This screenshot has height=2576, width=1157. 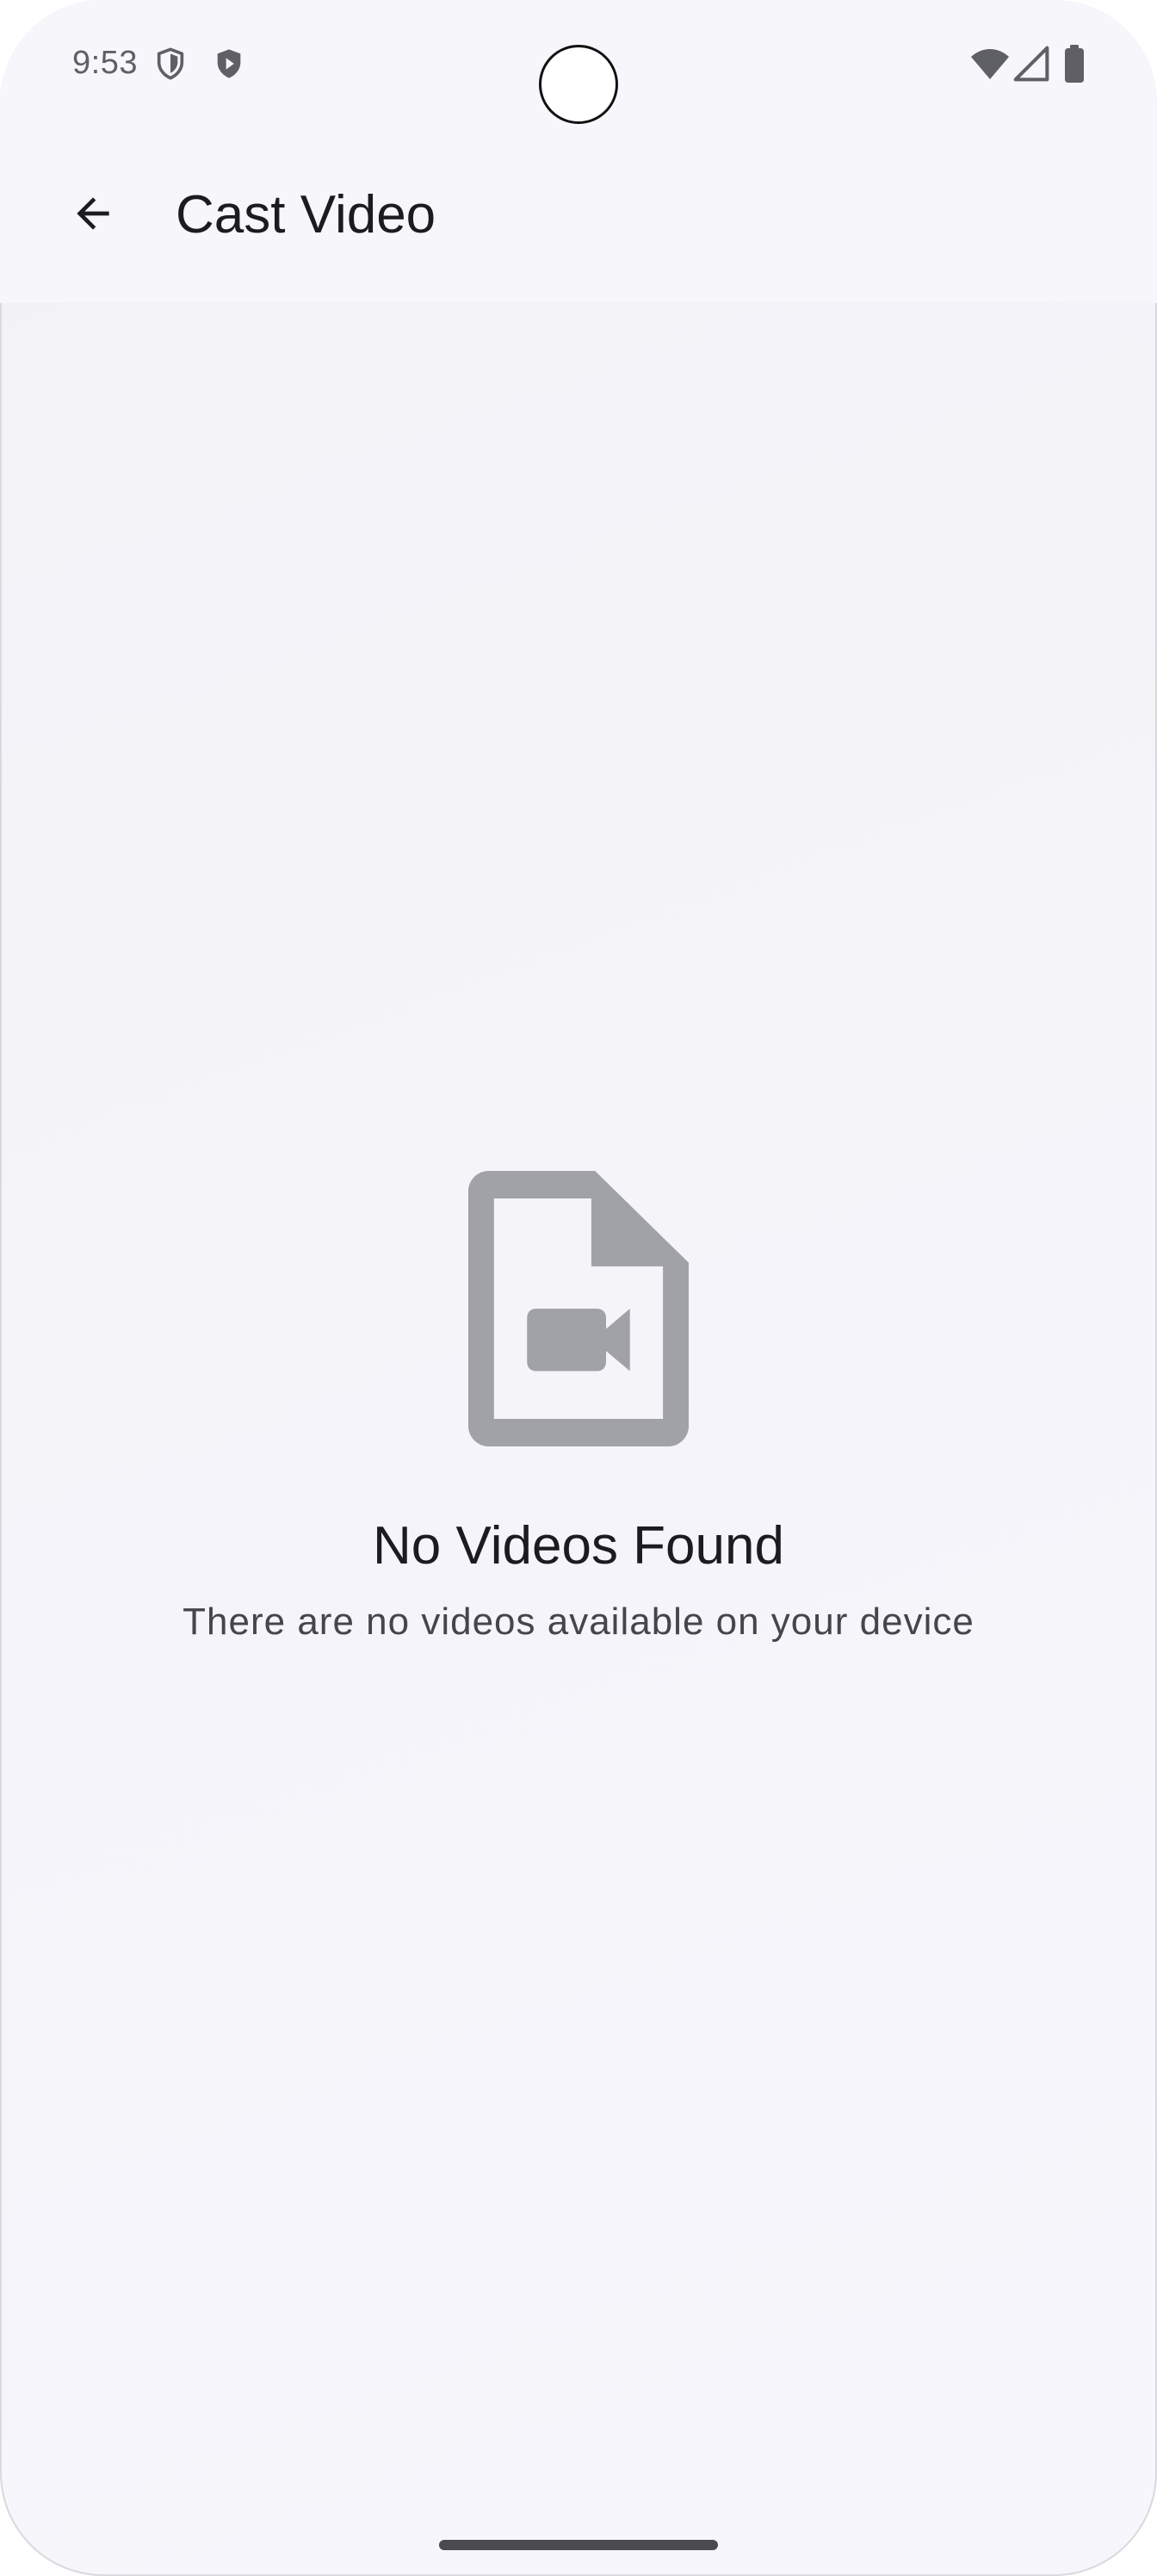 I want to click on cell-signal-icon, so click(x=1031, y=64).